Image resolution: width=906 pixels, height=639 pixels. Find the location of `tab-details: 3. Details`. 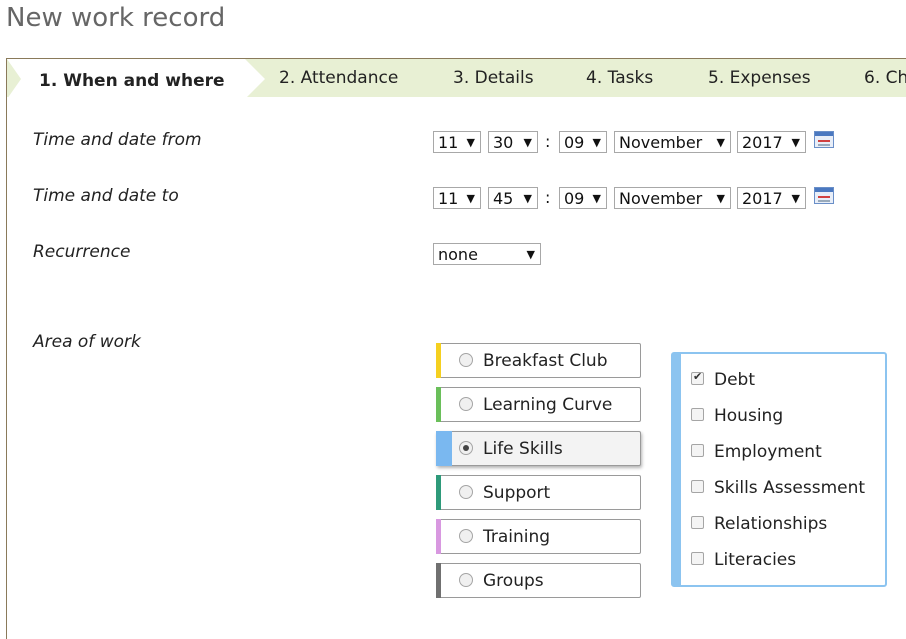

tab-details: 3. Details is located at coordinates (493, 78).